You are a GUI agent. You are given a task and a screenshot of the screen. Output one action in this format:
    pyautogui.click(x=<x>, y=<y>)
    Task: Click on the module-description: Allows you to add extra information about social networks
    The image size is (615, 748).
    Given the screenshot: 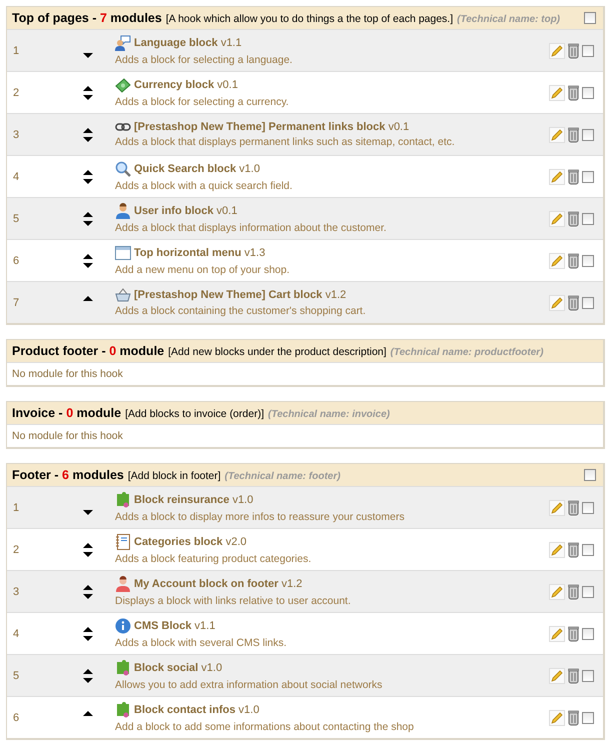 What is the action you would take?
    pyautogui.click(x=249, y=685)
    